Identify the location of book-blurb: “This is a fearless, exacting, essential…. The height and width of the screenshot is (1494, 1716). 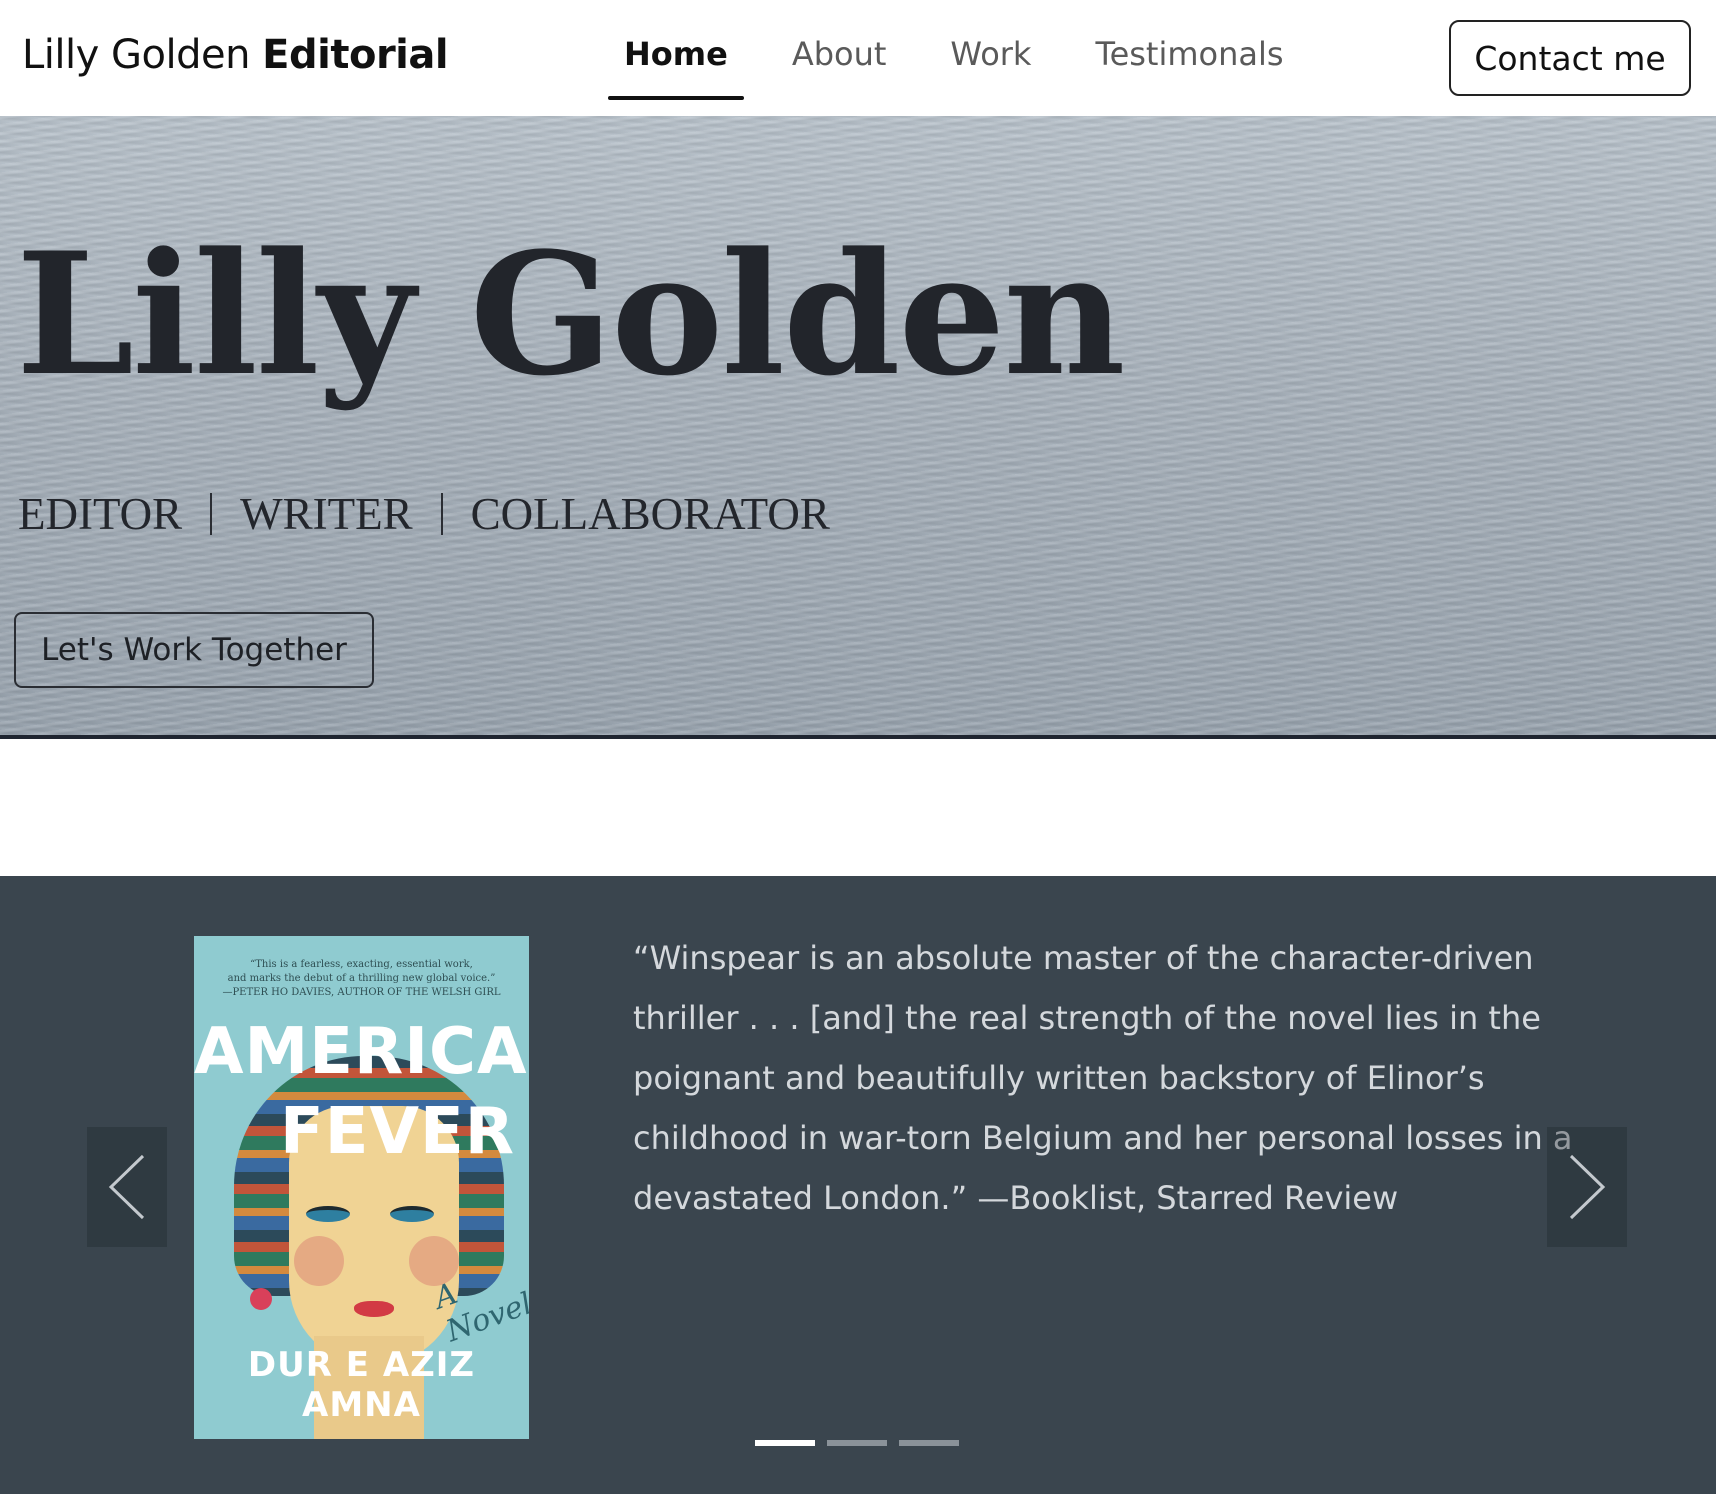
(361, 979).